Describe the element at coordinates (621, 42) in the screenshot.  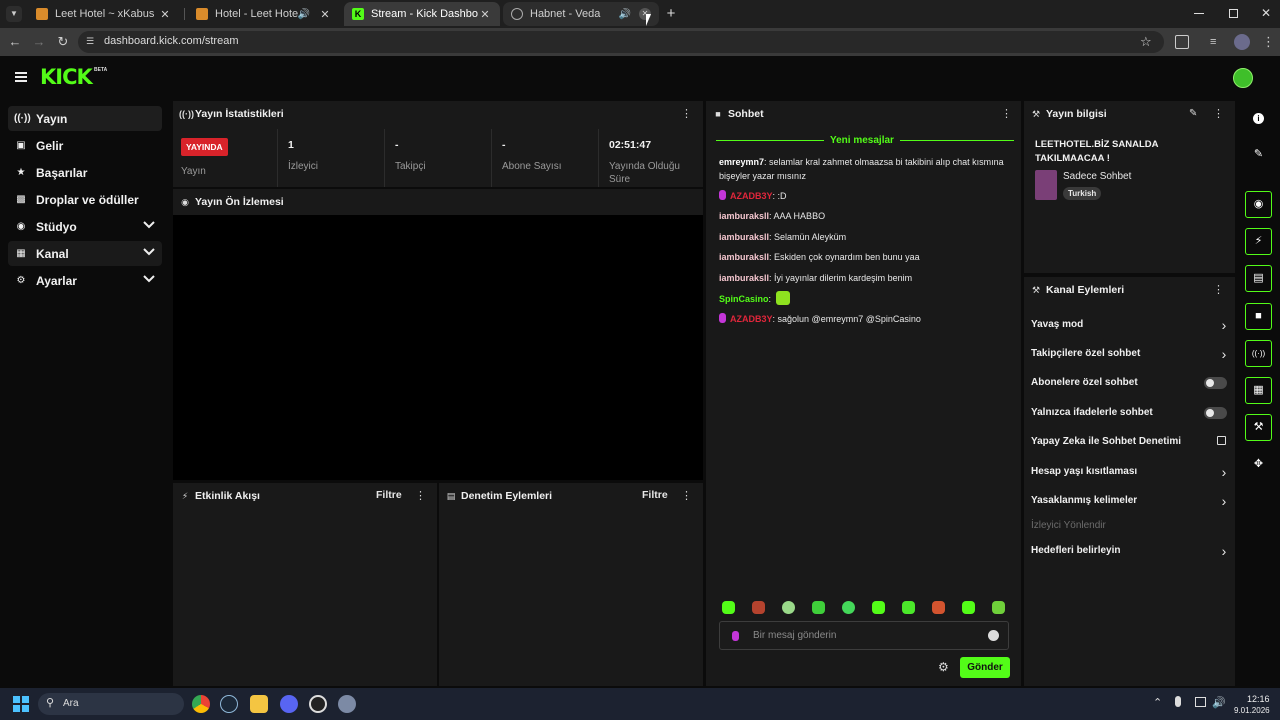
I see `address-bar: ☰ dashboard.kick.com/stream ☆` at that location.